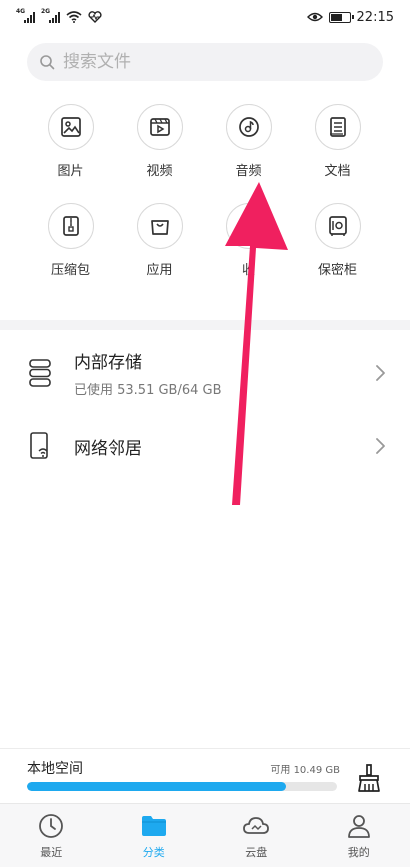 Image resolution: width=410 pixels, height=867 pixels. I want to click on category-documents: 文档, so click(337, 141).